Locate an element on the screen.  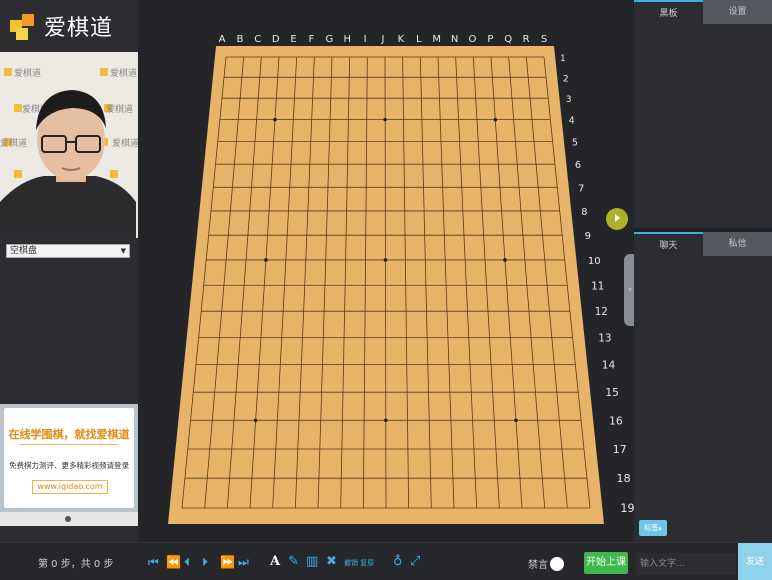
step-counter: 第 0 步，共 0 步 is located at coordinates (76, 564).